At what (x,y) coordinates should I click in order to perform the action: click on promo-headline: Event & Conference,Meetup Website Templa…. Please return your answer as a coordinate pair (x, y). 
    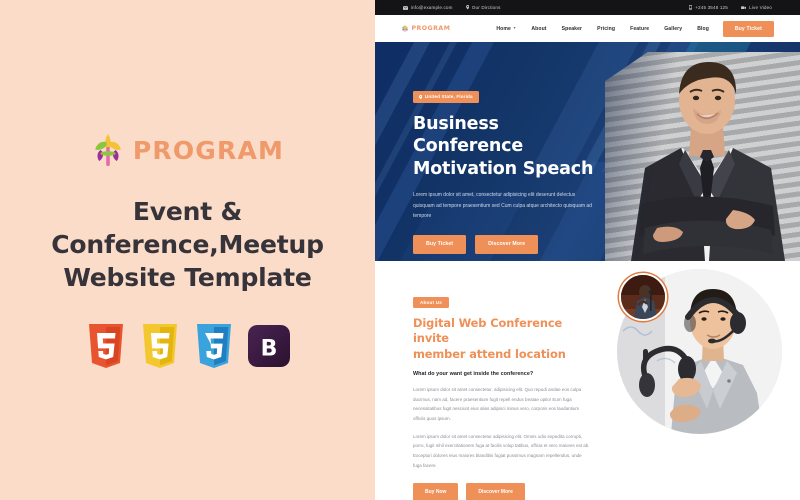
    Looking at the image, I should click on (187, 244).